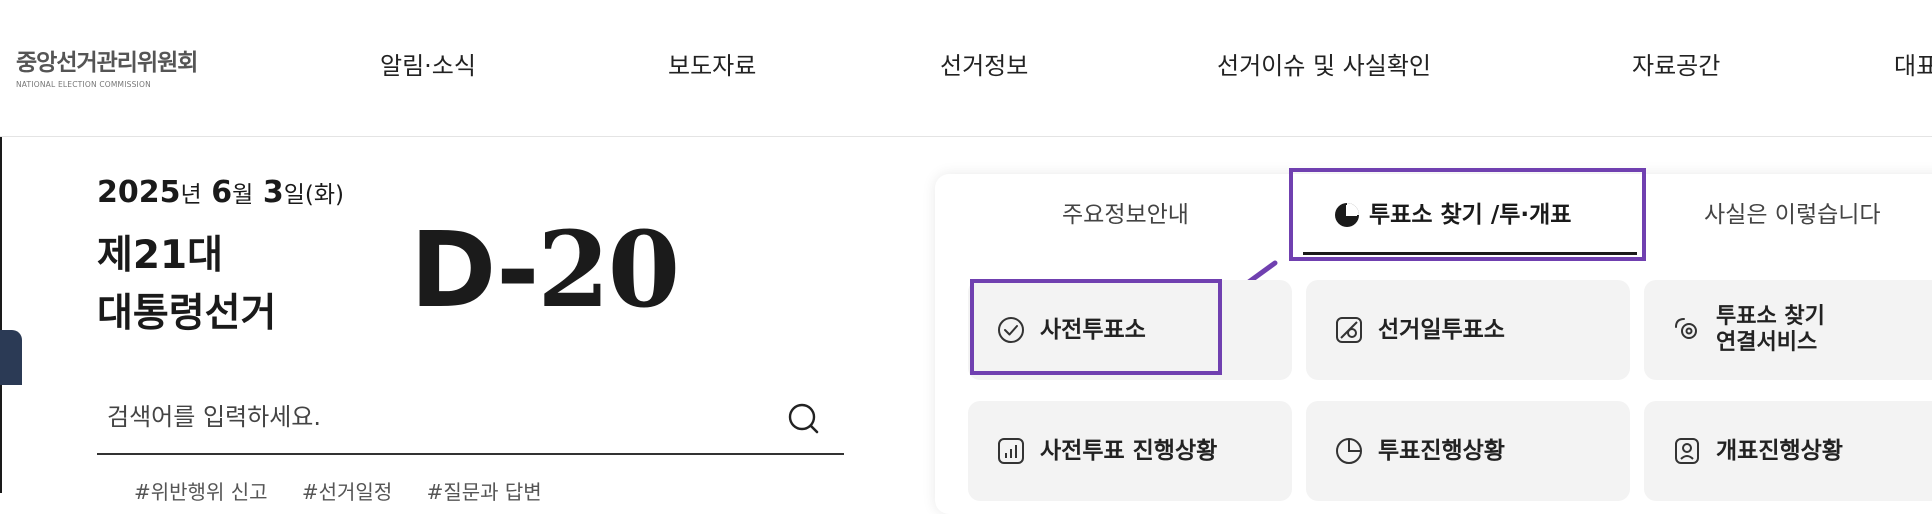  I want to click on pie-chart-icon, so click(1349, 451).